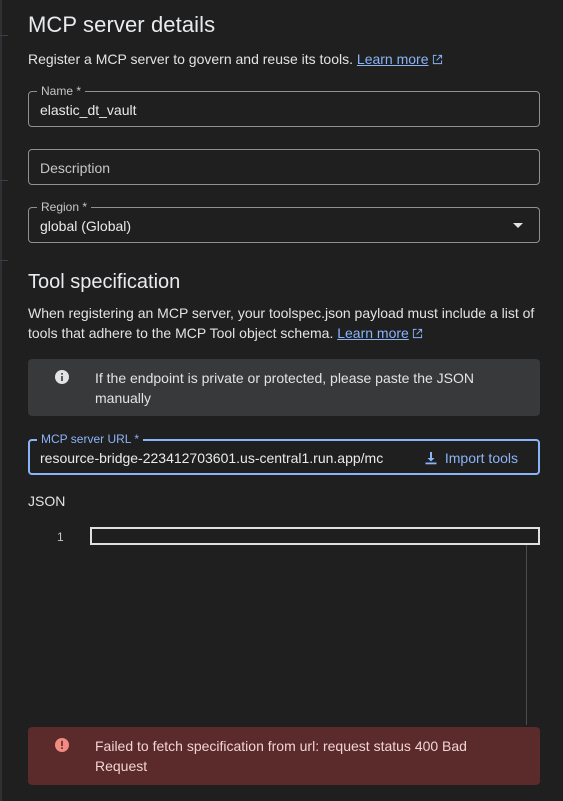 The width and height of the screenshot is (563, 801). What do you see at coordinates (90, 439) in the screenshot?
I see `mcp-server-url-label: MCP server URL *` at bounding box center [90, 439].